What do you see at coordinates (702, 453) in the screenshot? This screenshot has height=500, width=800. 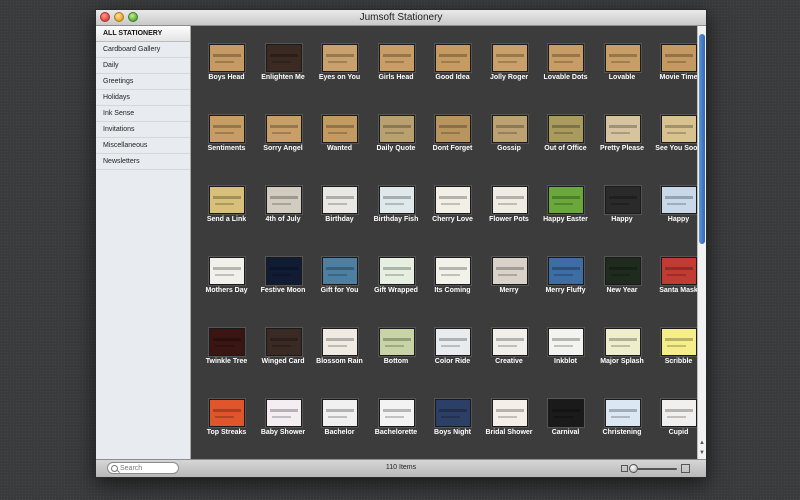 I see `scroll-down-icon: ▼` at bounding box center [702, 453].